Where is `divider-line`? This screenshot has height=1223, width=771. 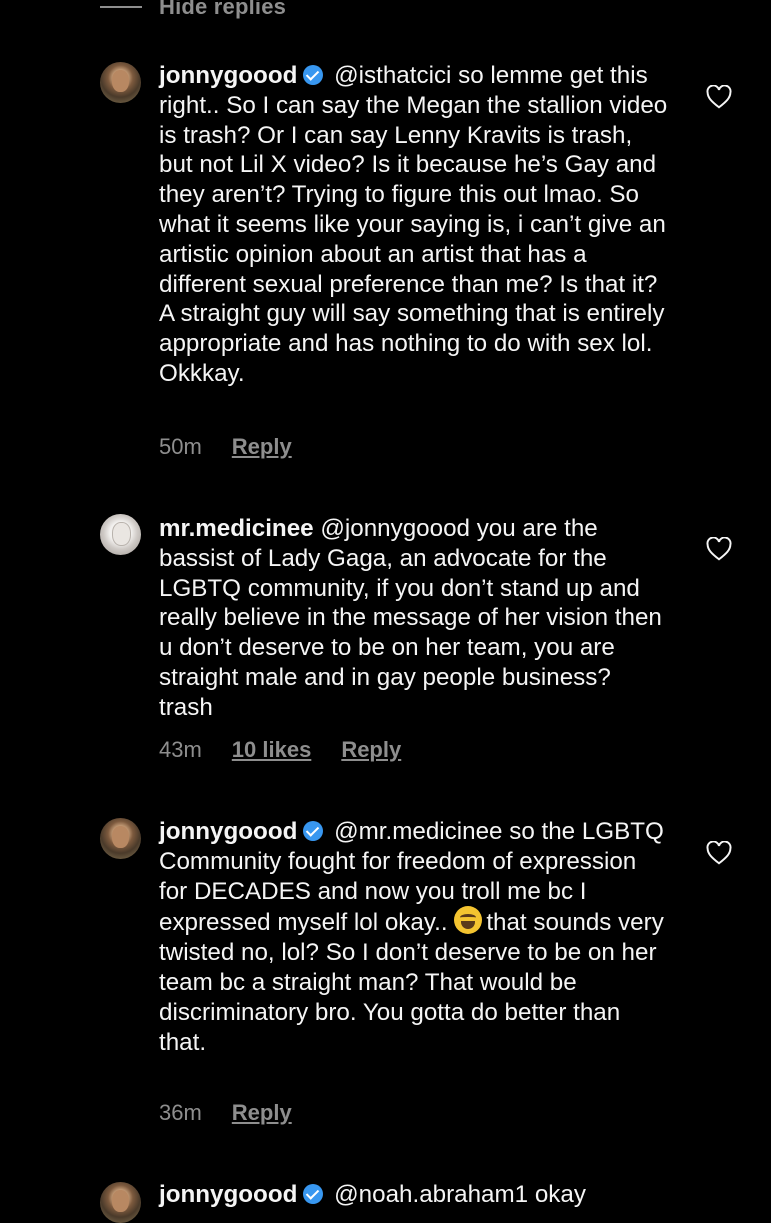 divider-line is located at coordinates (121, 7).